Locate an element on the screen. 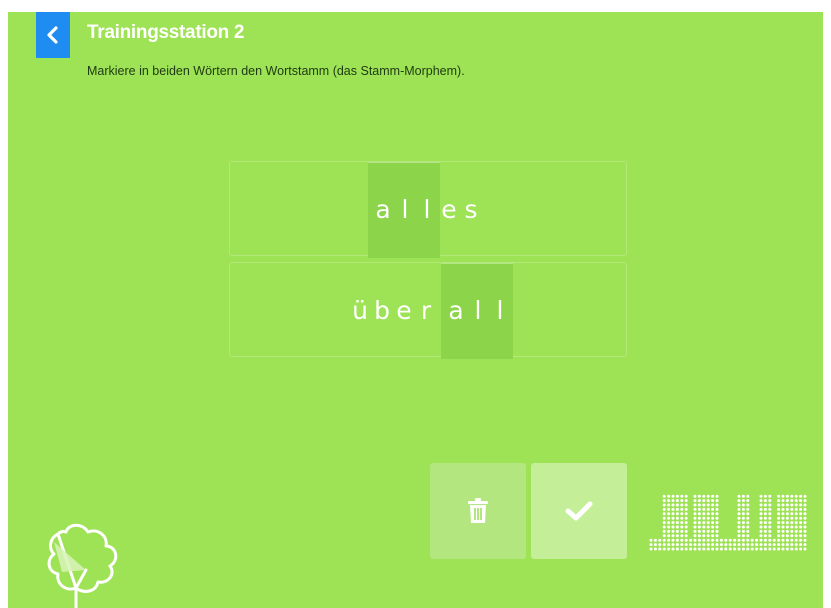  tree-icon is located at coordinates (82, 565).